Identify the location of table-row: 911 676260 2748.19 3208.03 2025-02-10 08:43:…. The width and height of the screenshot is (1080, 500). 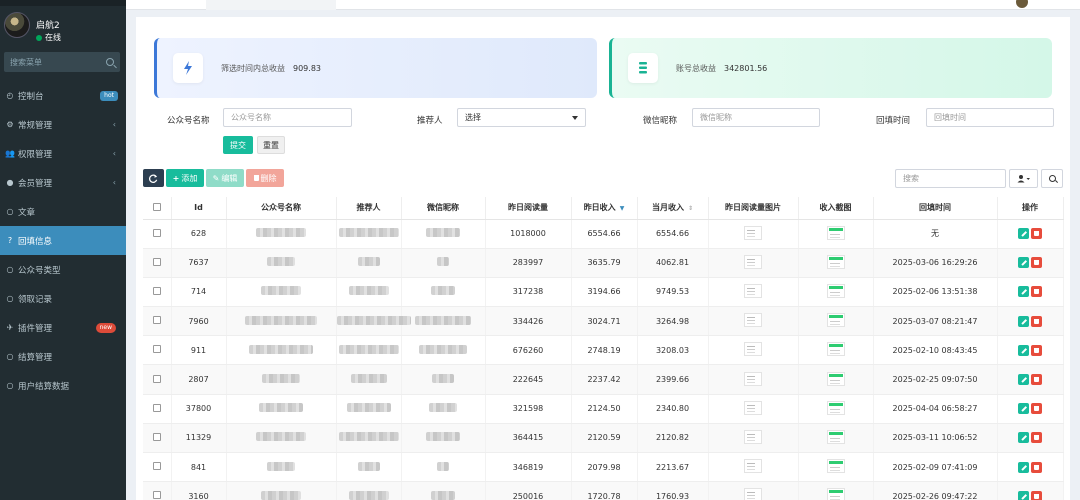
(603, 350).